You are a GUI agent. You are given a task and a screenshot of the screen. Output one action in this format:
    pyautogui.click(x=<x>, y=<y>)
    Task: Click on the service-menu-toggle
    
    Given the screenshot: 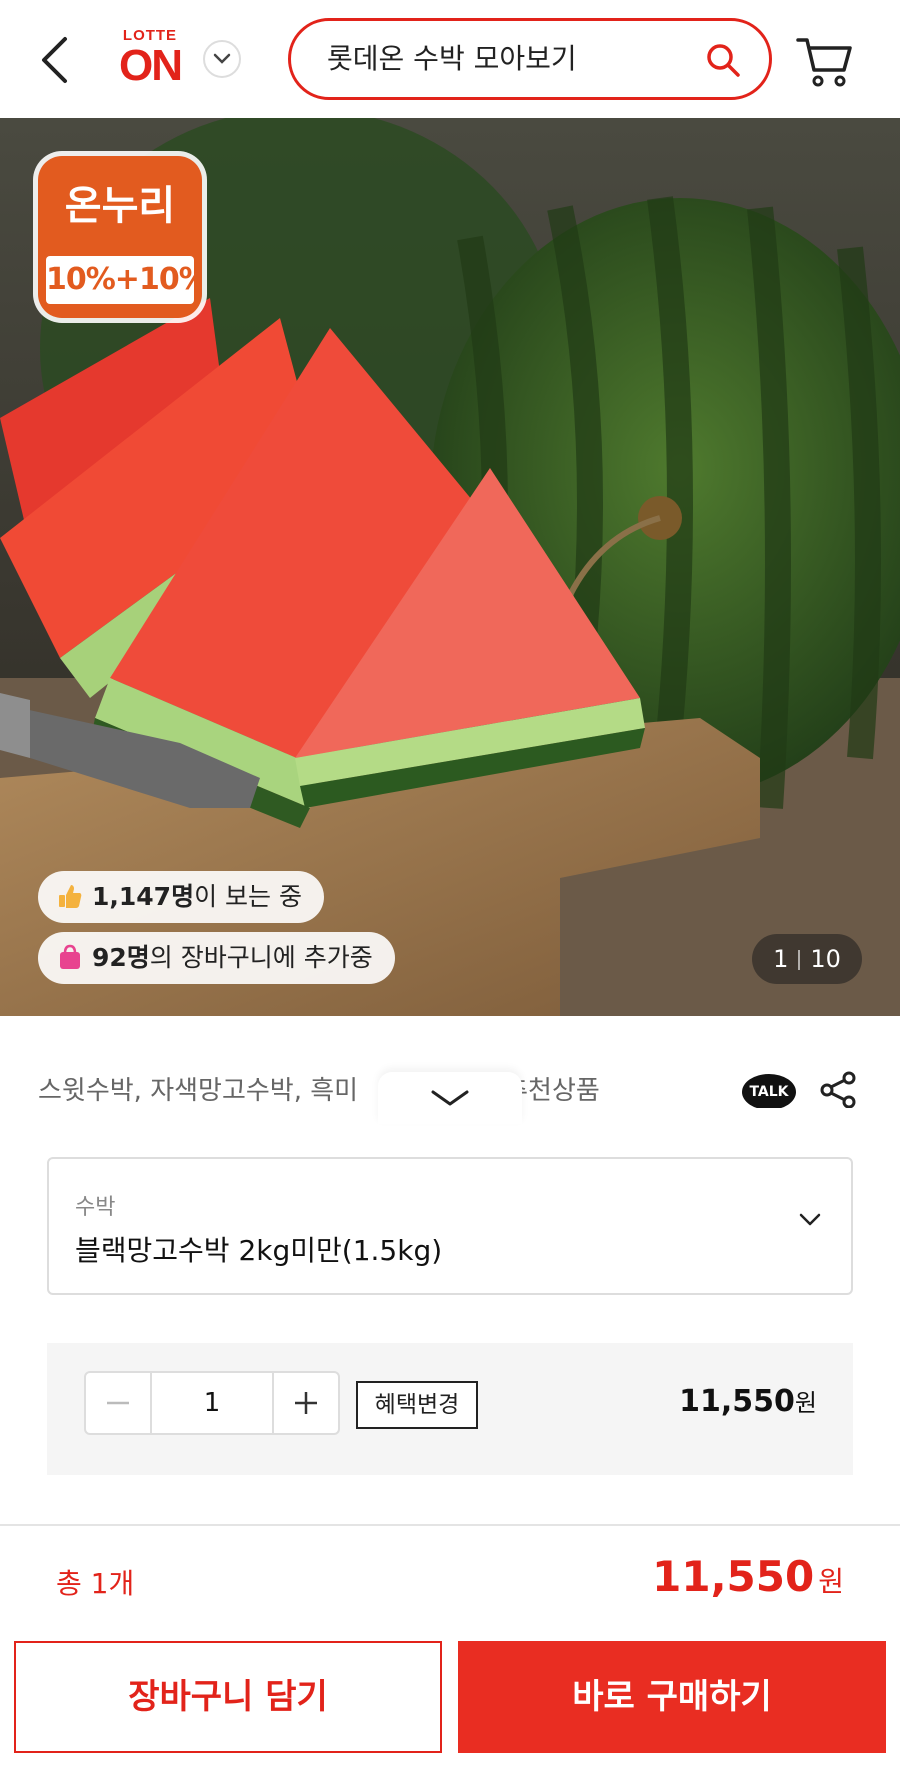 What is the action you would take?
    pyautogui.click(x=222, y=59)
    